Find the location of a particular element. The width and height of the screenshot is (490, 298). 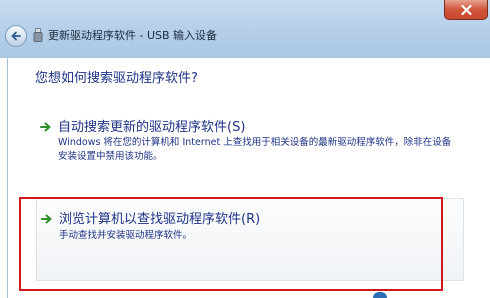

back-arrow-icon is located at coordinates (16, 36).